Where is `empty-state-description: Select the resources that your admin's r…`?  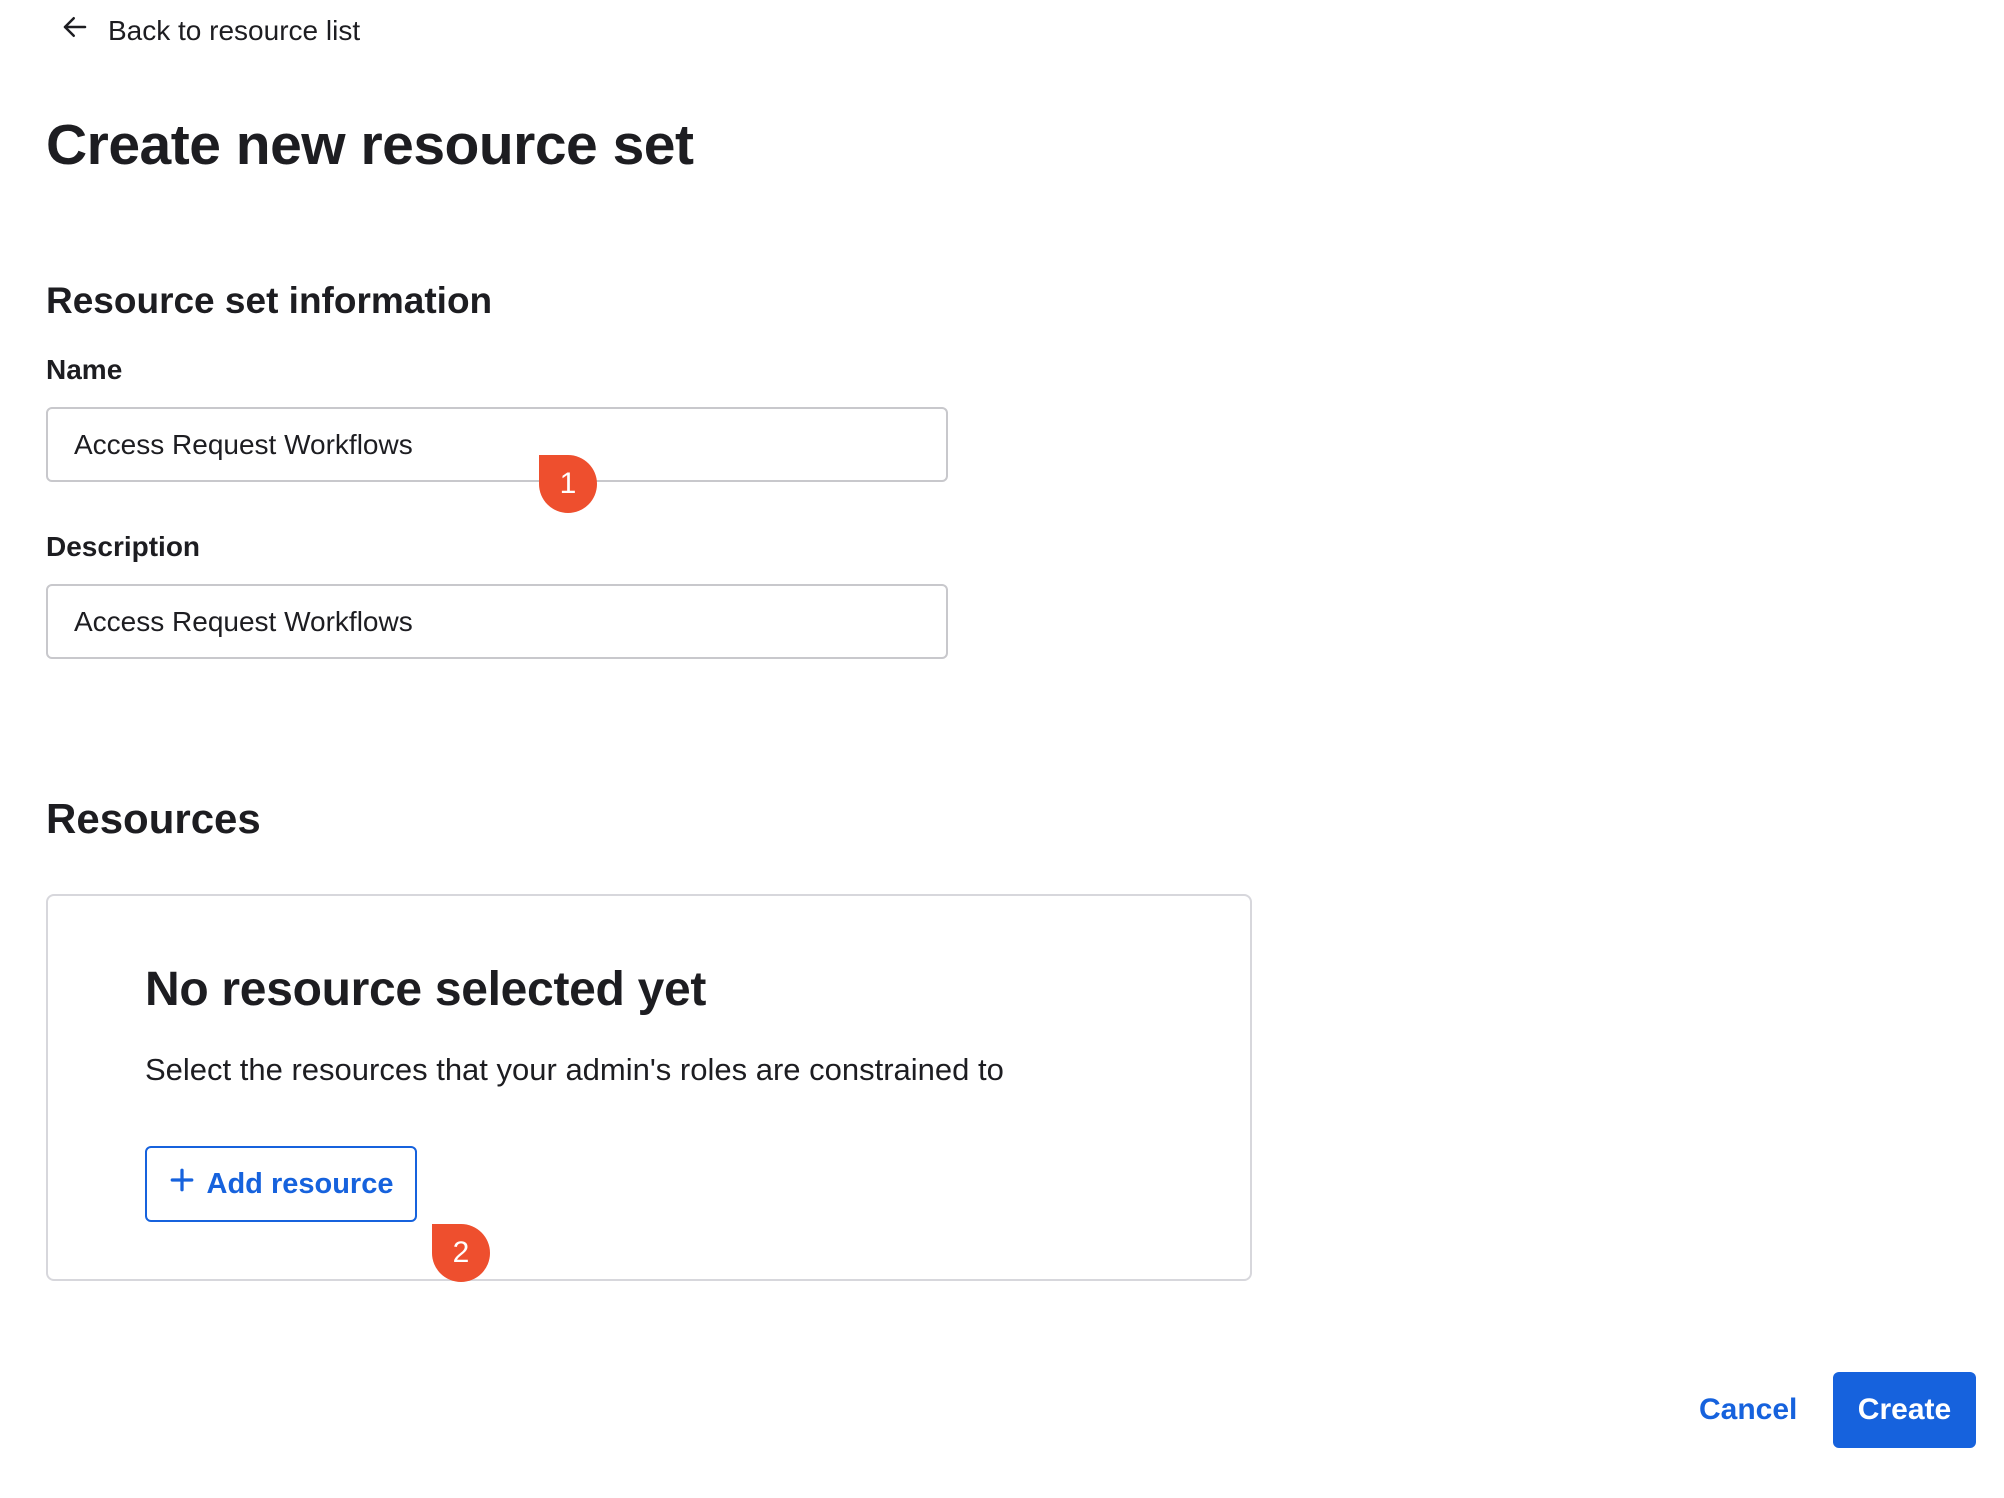
empty-state-description: Select the resources that your admin's r… is located at coordinates (574, 1069).